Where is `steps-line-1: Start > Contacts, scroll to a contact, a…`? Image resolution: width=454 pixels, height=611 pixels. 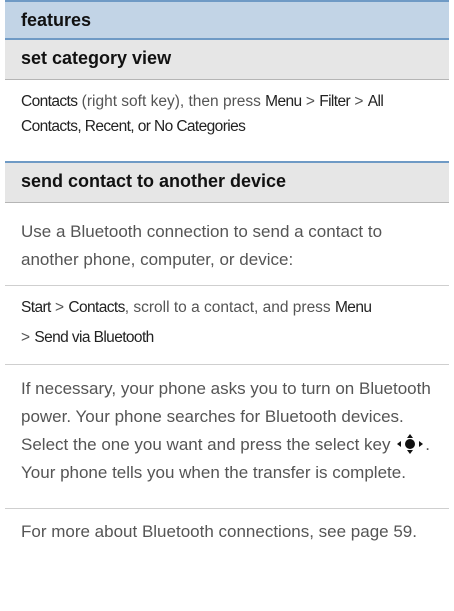
steps-line-1: Start > Contacts, scroll to a contact, a… is located at coordinates (227, 307).